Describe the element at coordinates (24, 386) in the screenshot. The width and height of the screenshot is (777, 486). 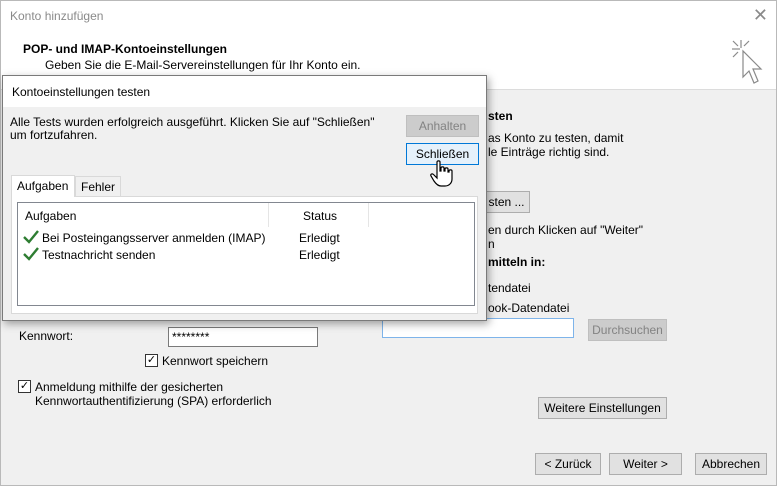
I see `spa-checkbox: ✓` at that location.